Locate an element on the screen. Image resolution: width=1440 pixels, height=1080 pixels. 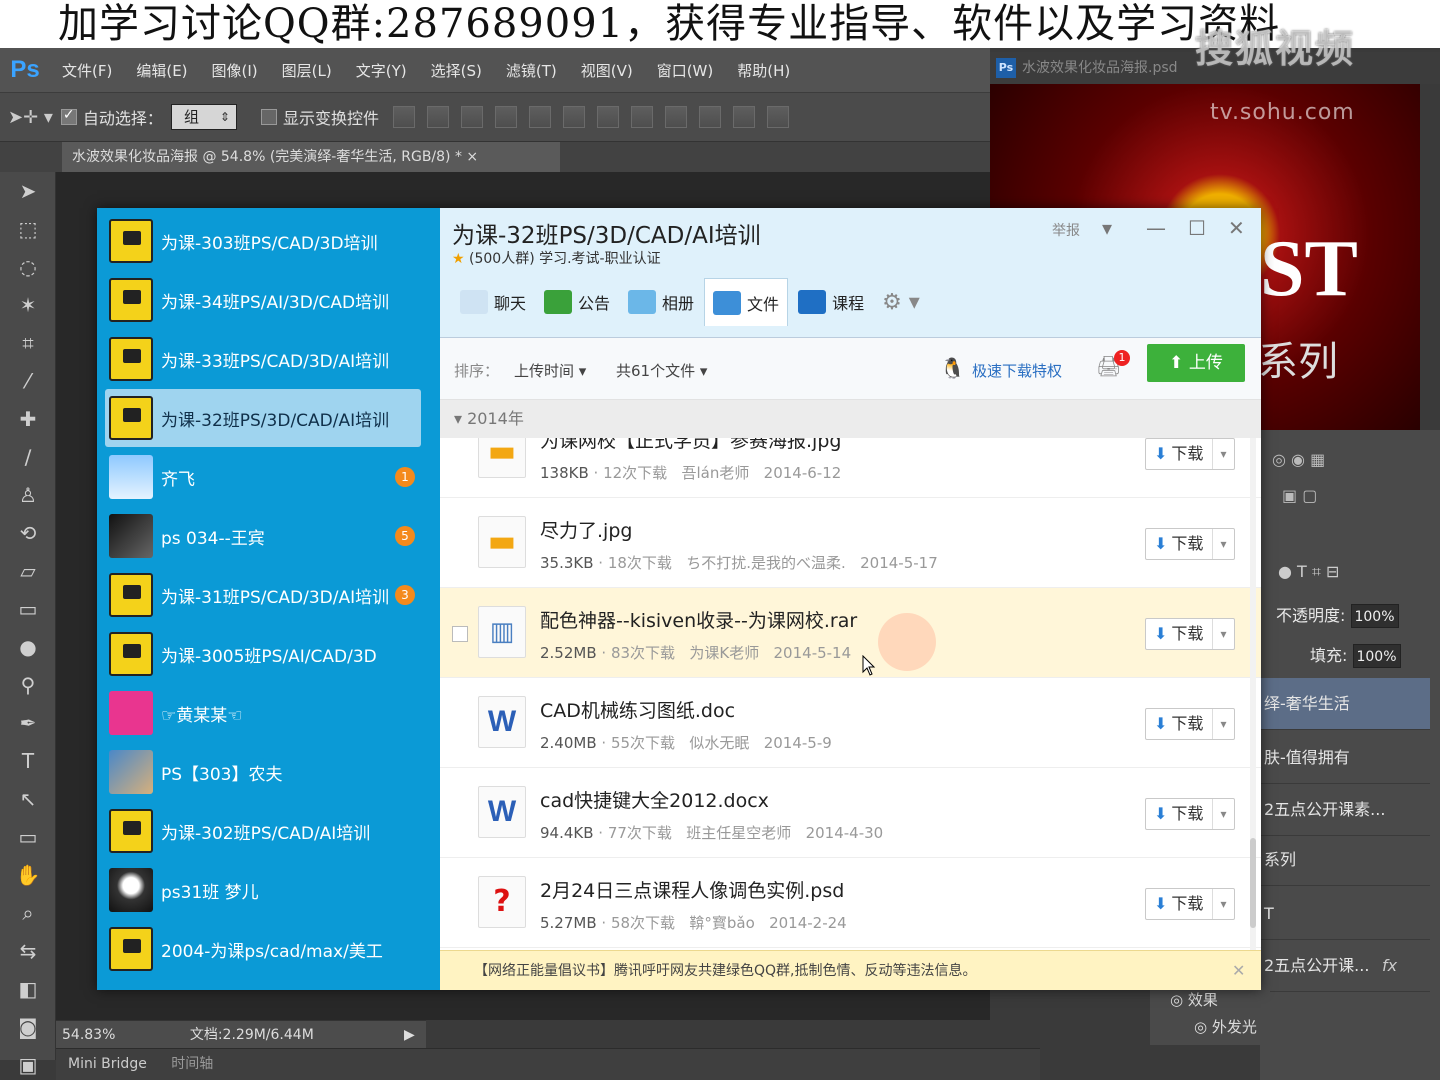
shape-tool-icon: ▭ is located at coordinates (28, 837).